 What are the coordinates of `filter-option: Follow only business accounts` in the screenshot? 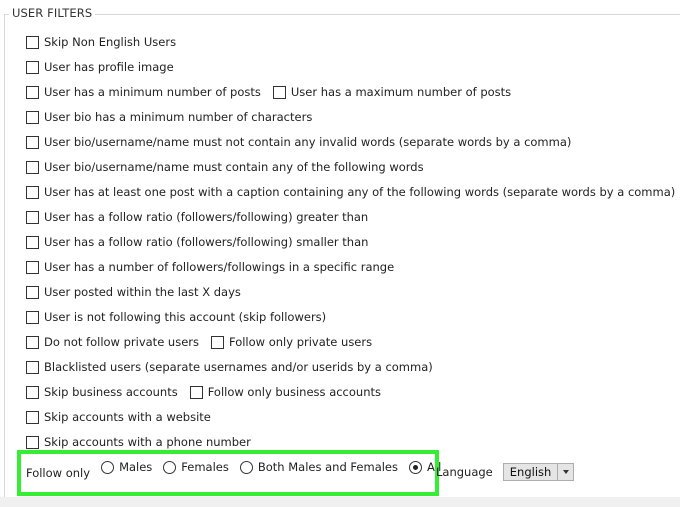 It's located at (285, 392).